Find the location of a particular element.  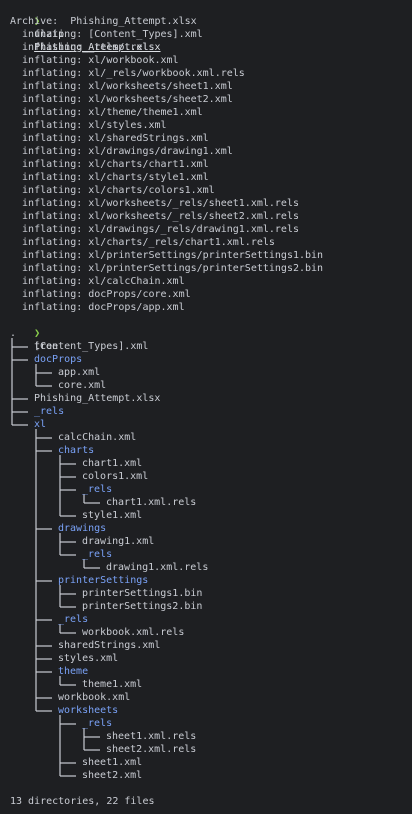

inflating-line: inflating: xl/styles.xml is located at coordinates (88, 125).